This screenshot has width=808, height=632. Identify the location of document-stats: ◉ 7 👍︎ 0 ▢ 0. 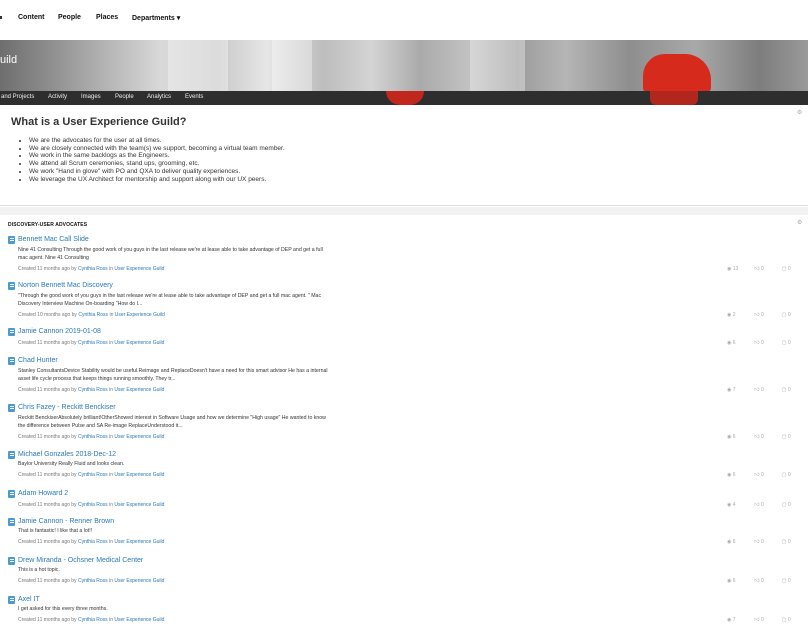
(767, 620).